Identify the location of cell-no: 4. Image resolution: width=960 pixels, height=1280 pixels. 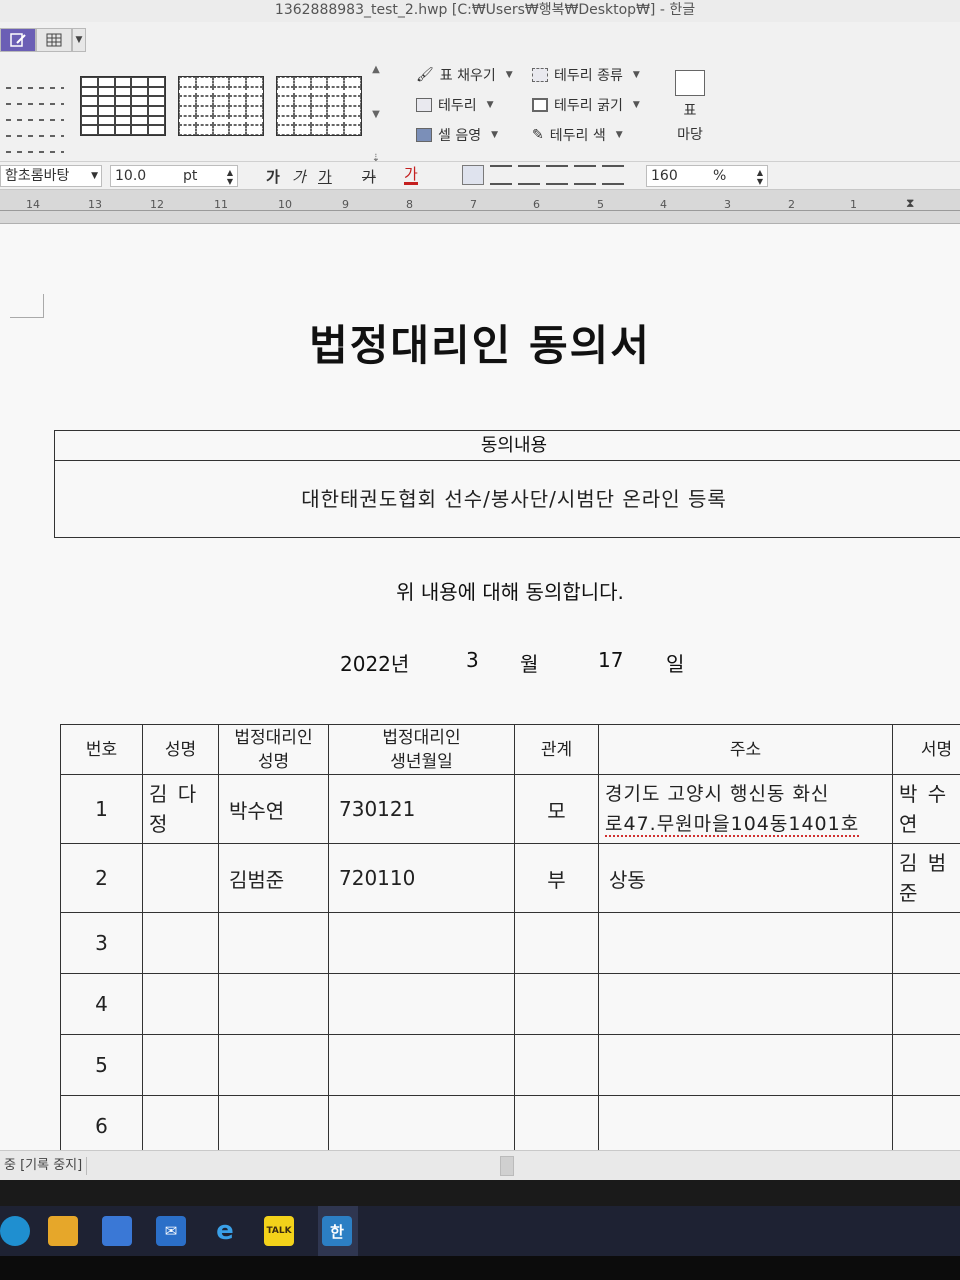
(101, 1004).